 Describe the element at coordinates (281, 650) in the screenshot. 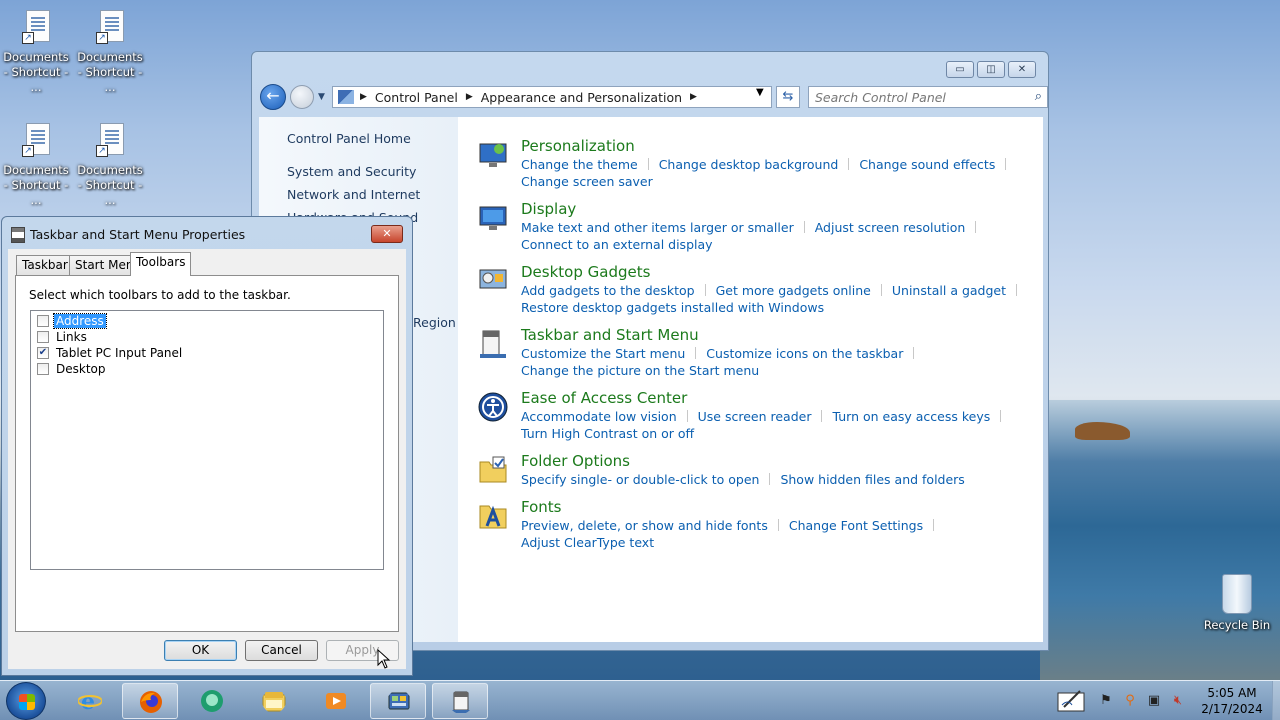

I see `cancel-button: Cancel` at that location.